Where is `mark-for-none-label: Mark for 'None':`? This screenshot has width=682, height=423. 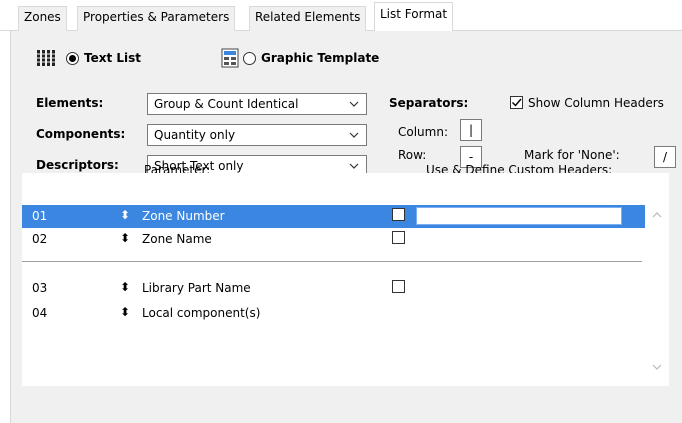
mark-for-none-label: Mark for 'None': is located at coordinates (572, 155).